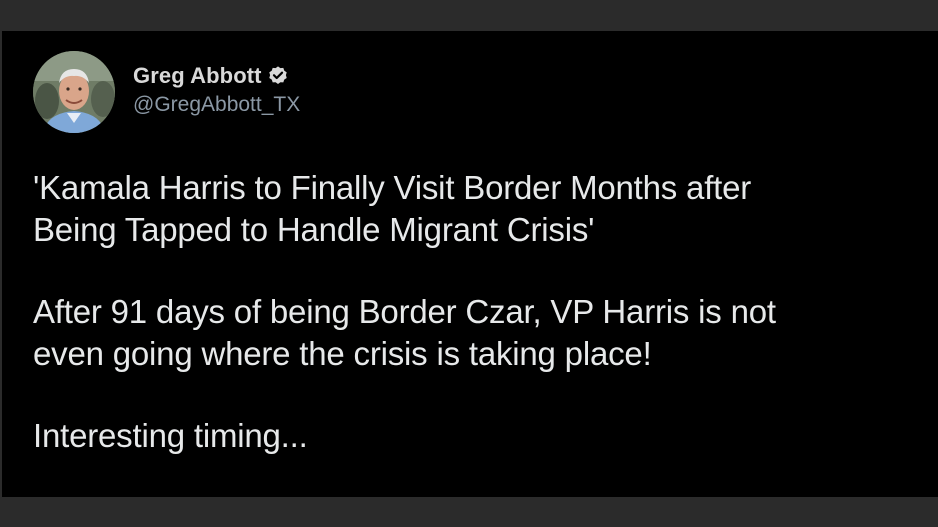 This screenshot has width=938, height=527. What do you see at coordinates (197, 76) in the screenshot?
I see `author-display-name: Greg Abbott` at bounding box center [197, 76].